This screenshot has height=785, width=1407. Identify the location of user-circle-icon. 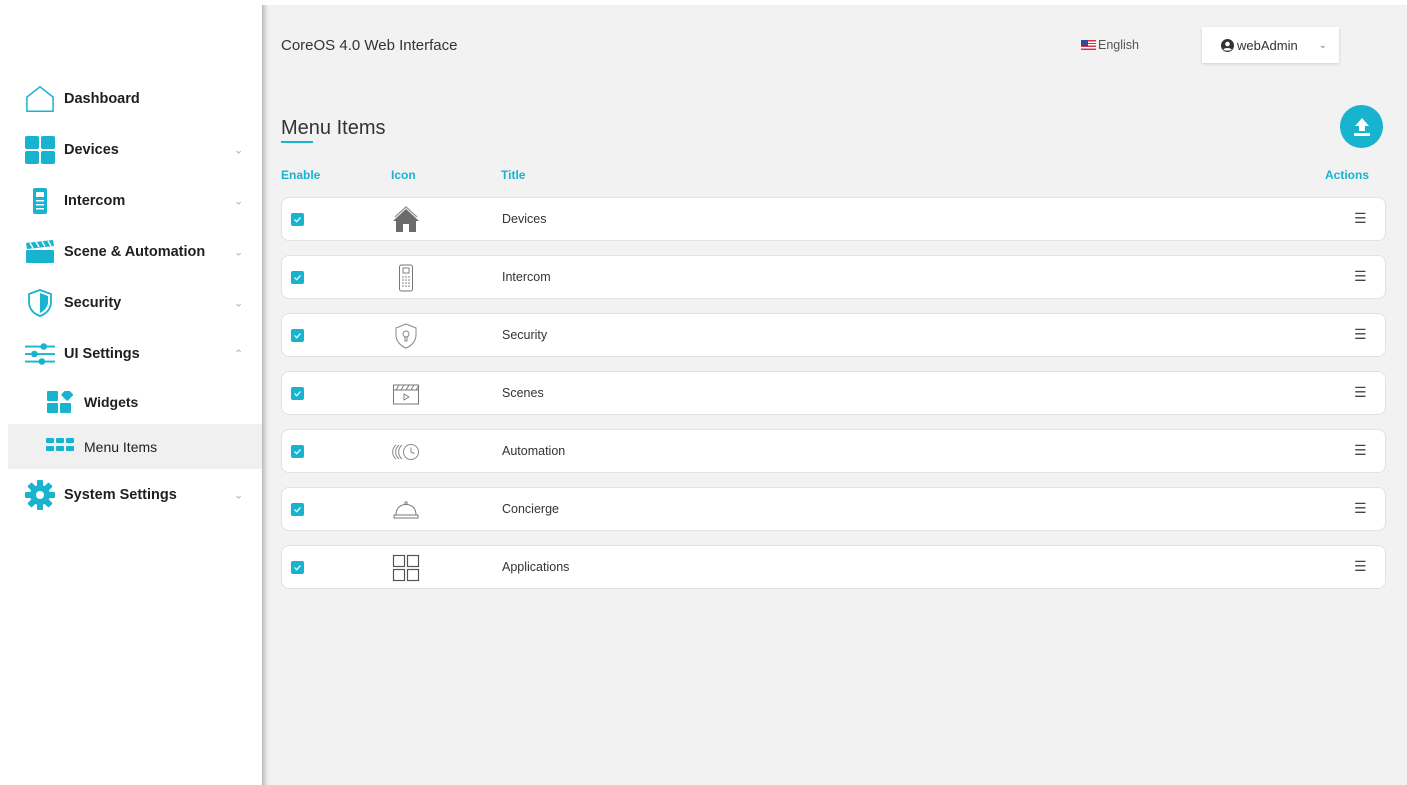
(1227, 45).